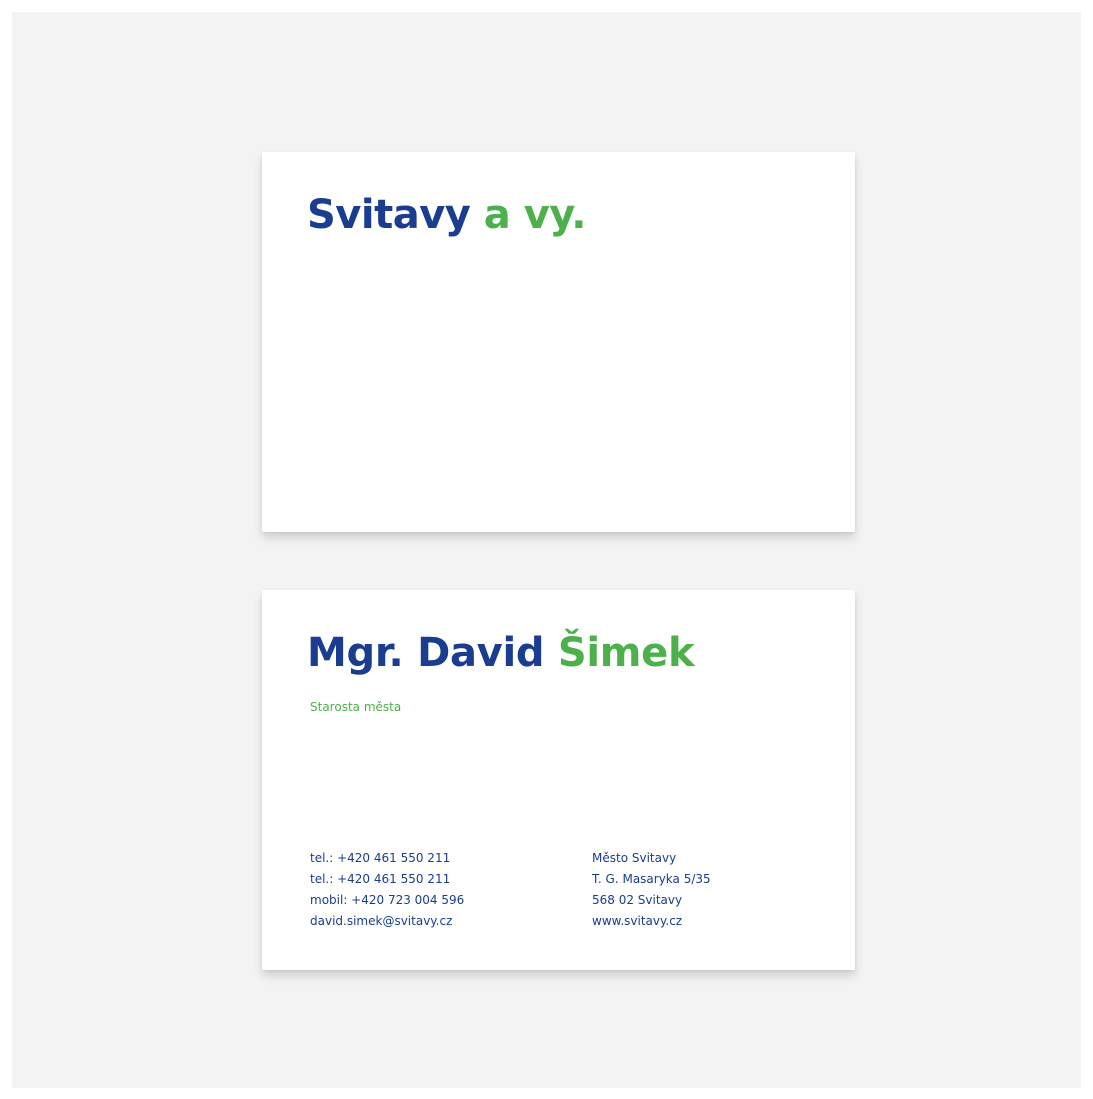 The height and width of the screenshot is (1099, 1093). Describe the element at coordinates (535, 215) in the screenshot. I see `logo-secondary: a vy.` at that location.